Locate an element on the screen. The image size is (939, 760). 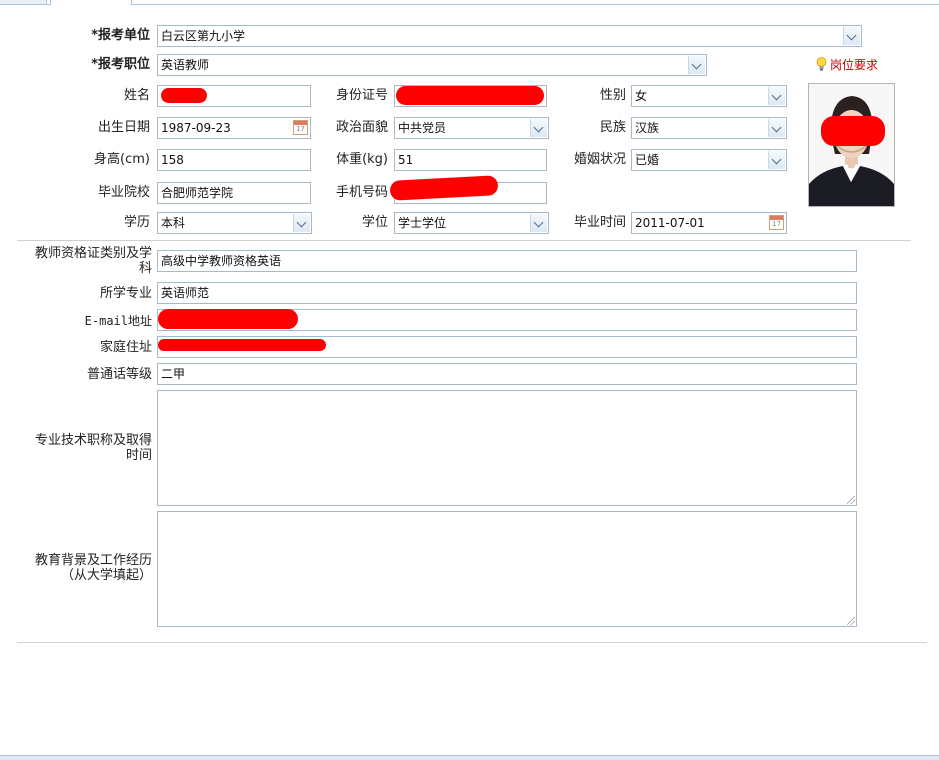
applicant-photo is located at coordinates (851, 145).